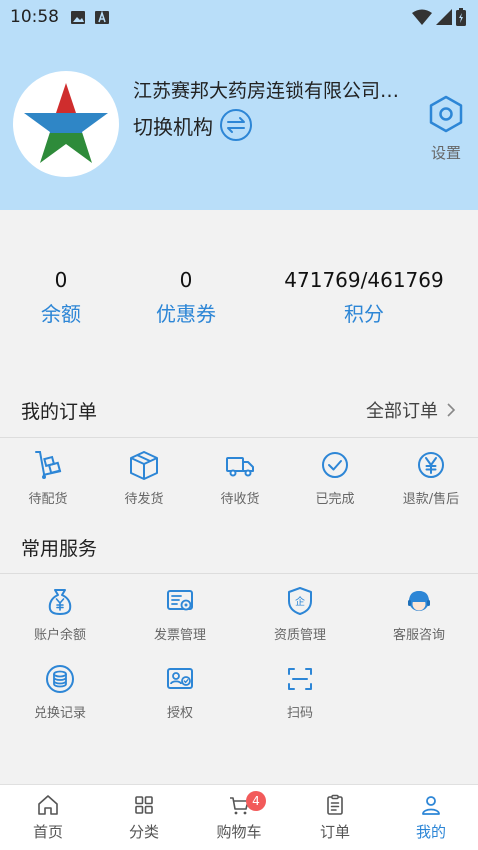 The width and height of the screenshot is (478, 850). What do you see at coordinates (364, 296) in the screenshot?
I see `stat-points: 471769/461769 积分` at bounding box center [364, 296].